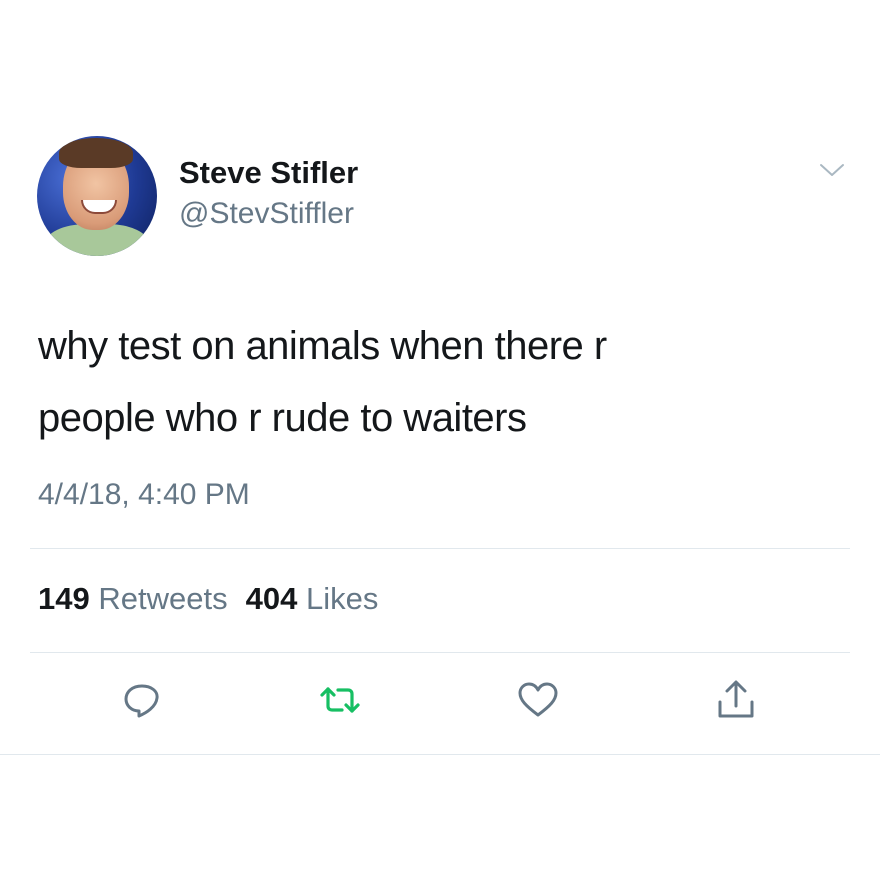 Image resolution: width=880 pixels, height=880 pixels. Describe the element at coordinates (271, 598) in the screenshot. I see `likes-count: 404` at that location.